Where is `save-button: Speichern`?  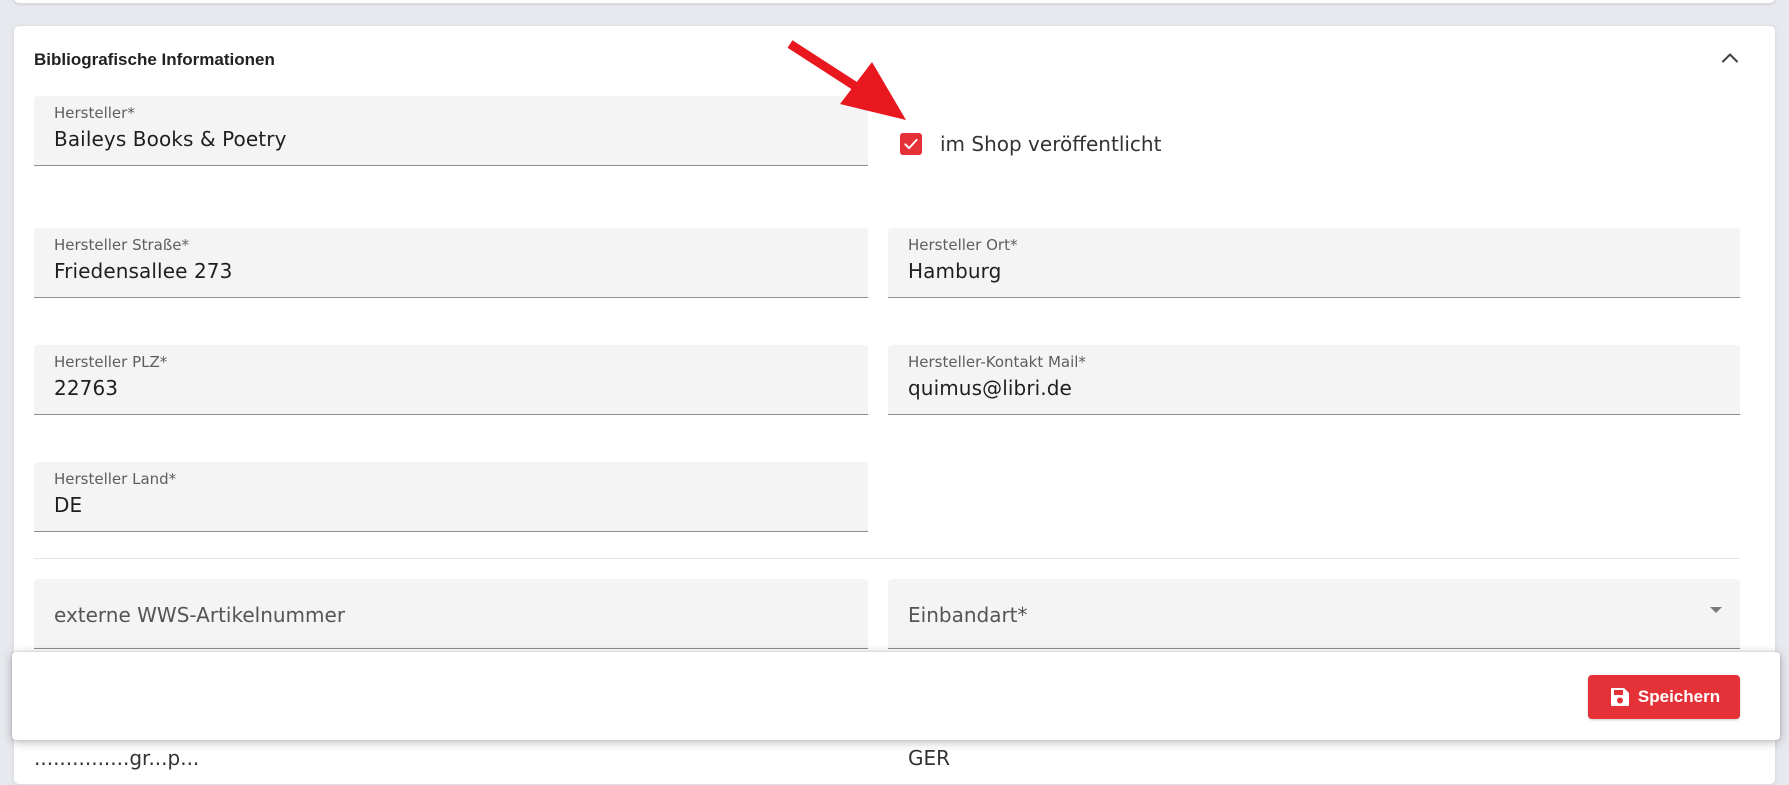
save-button: Speichern is located at coordinates (1664, 697).